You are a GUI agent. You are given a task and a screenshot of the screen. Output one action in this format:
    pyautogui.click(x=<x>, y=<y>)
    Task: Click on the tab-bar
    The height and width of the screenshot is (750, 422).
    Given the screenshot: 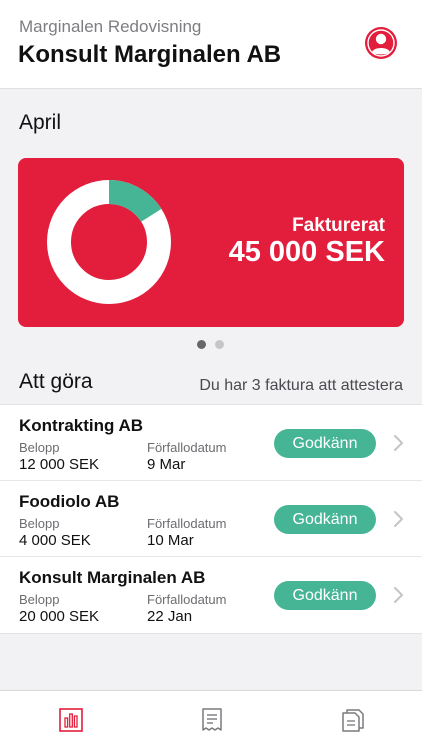 What is the action you would take?
    pyautogui.click(x=211, y=720)
    